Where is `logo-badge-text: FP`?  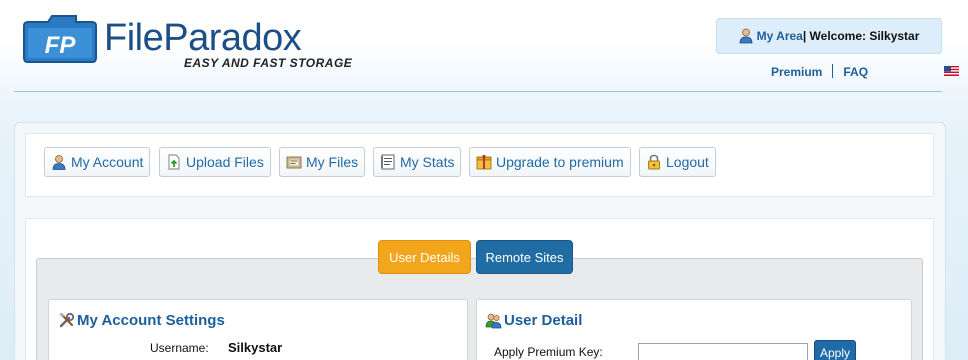
logo-badge-text: FP is located at coordinates (61, 45).